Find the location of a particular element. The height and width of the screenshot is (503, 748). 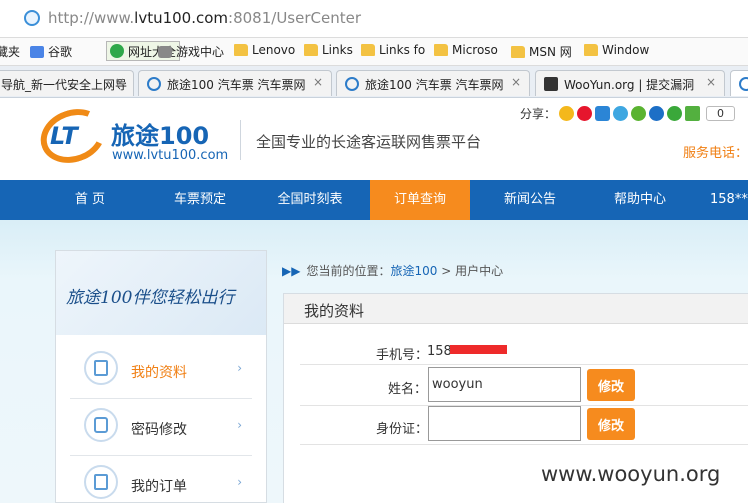

sidebar-item-label: 我的订单 is located at coordinates (159, 487).